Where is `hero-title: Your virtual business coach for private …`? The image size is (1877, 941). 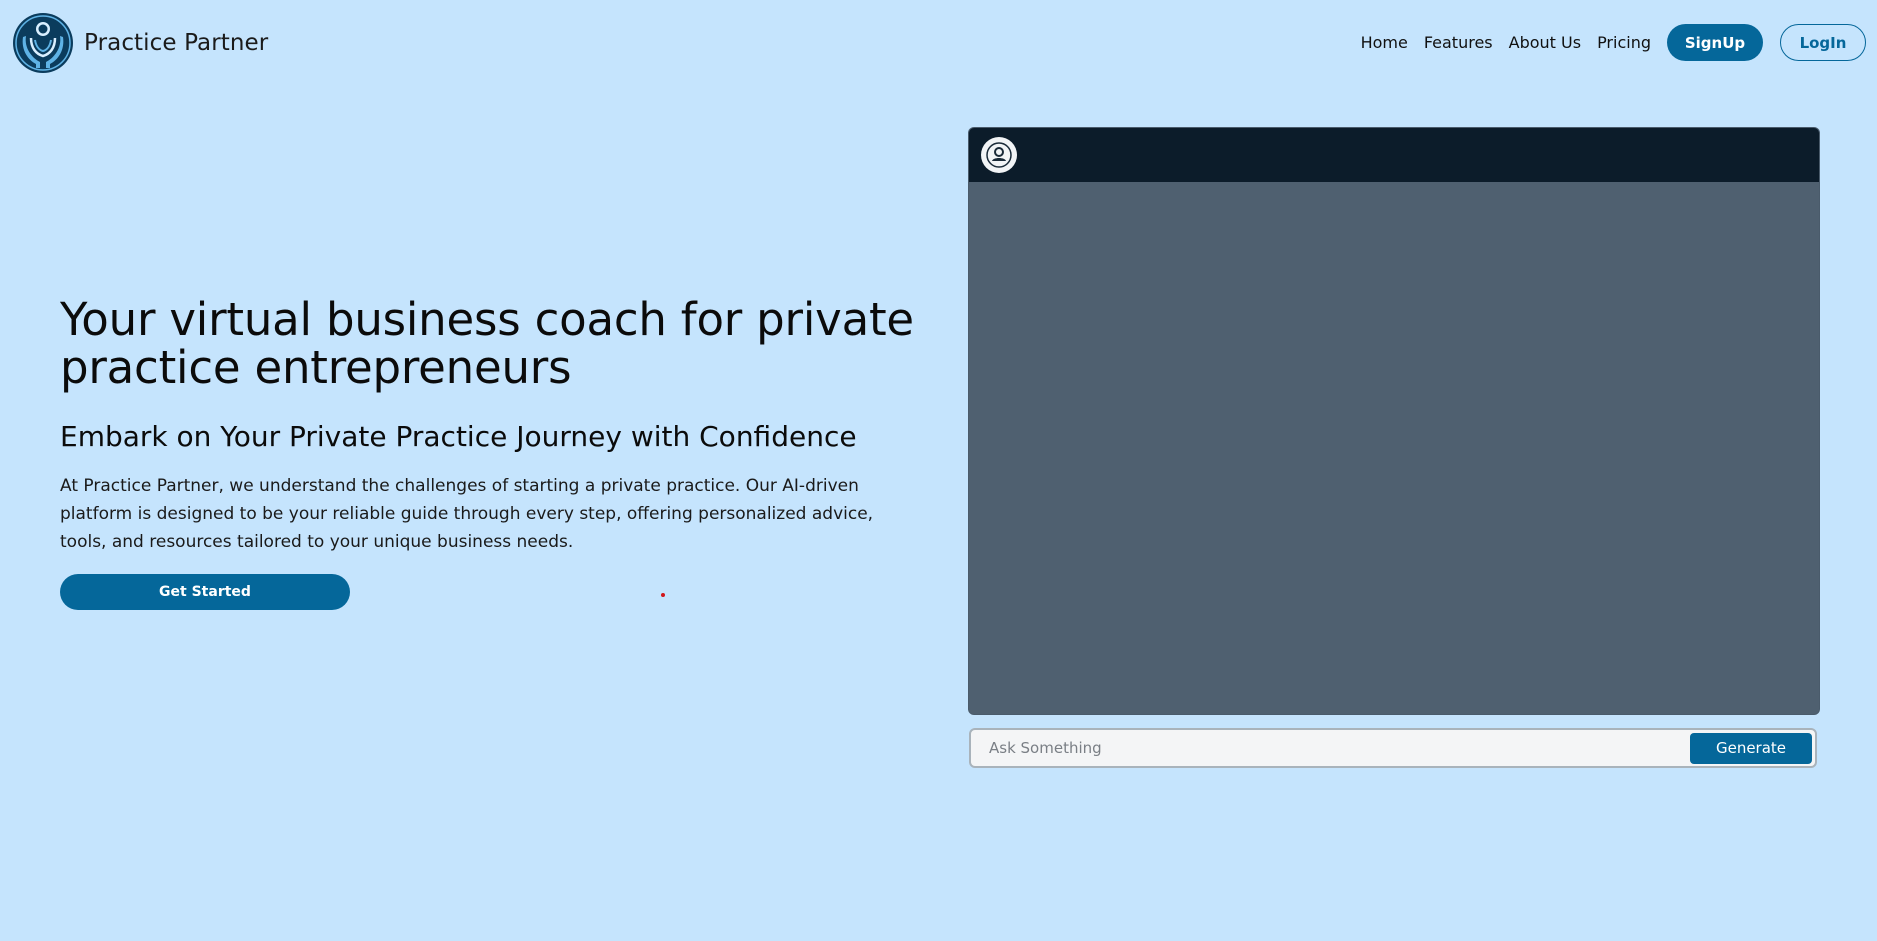
hero-title: Your virtual business coach for private … is located at coordinates (487, 343).